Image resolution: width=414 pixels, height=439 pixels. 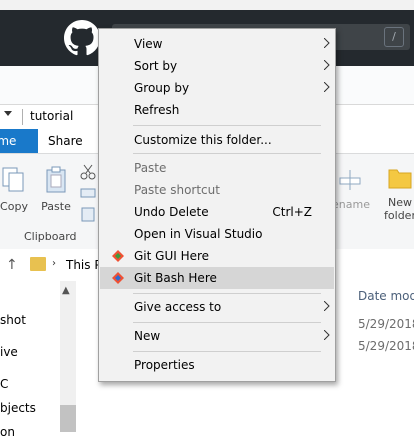 What do you see at coordinates (150, 168) in the screenshot?
I see `menu-item-paste: Paste` at bounding box center [150, 168].